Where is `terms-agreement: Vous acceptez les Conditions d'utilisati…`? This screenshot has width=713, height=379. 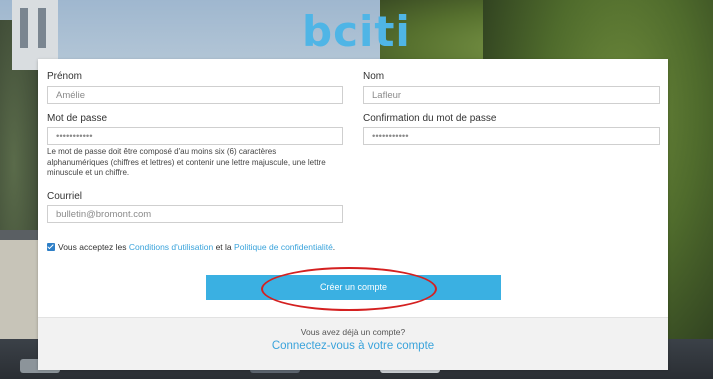
terms-agreement: Vous acceptez les Conditions d'utilisati… is located at coordinates (197, 247).